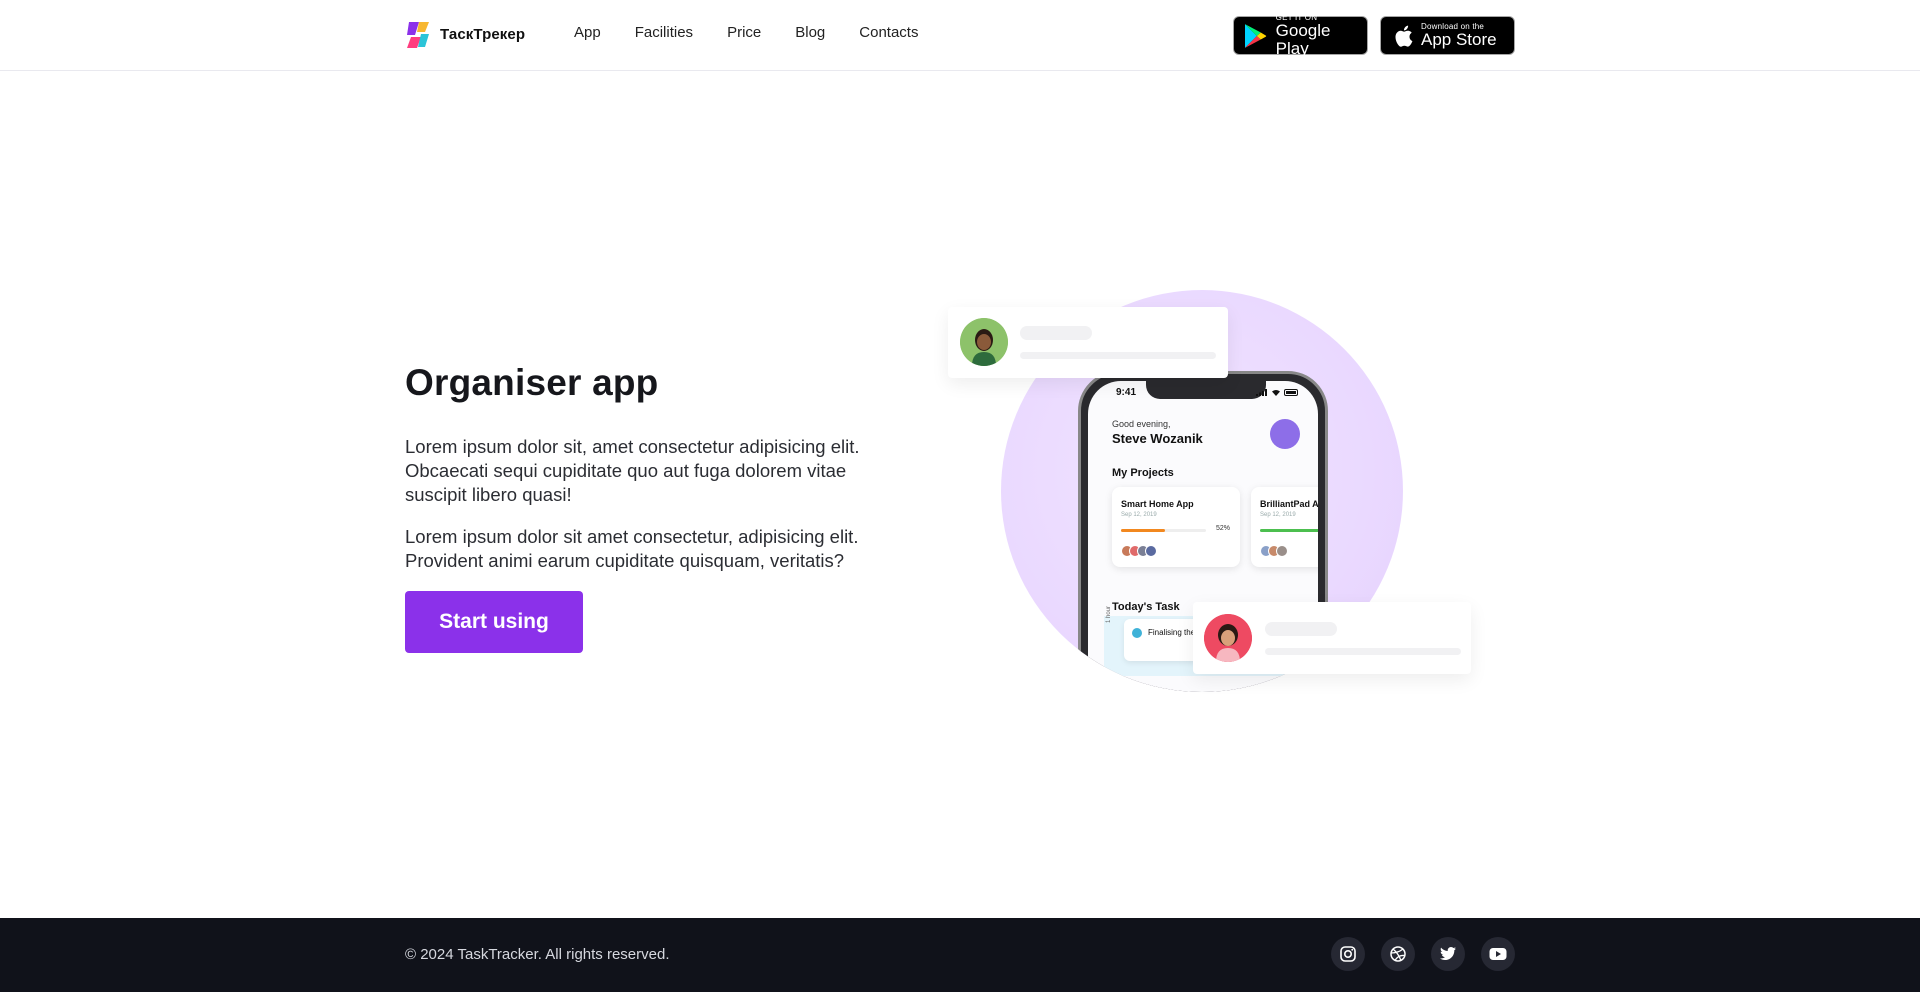  What do you see at coordinates (1448, 954) in the screenshot?
I see `twitter-icon` at bounding box center [1448, 954].